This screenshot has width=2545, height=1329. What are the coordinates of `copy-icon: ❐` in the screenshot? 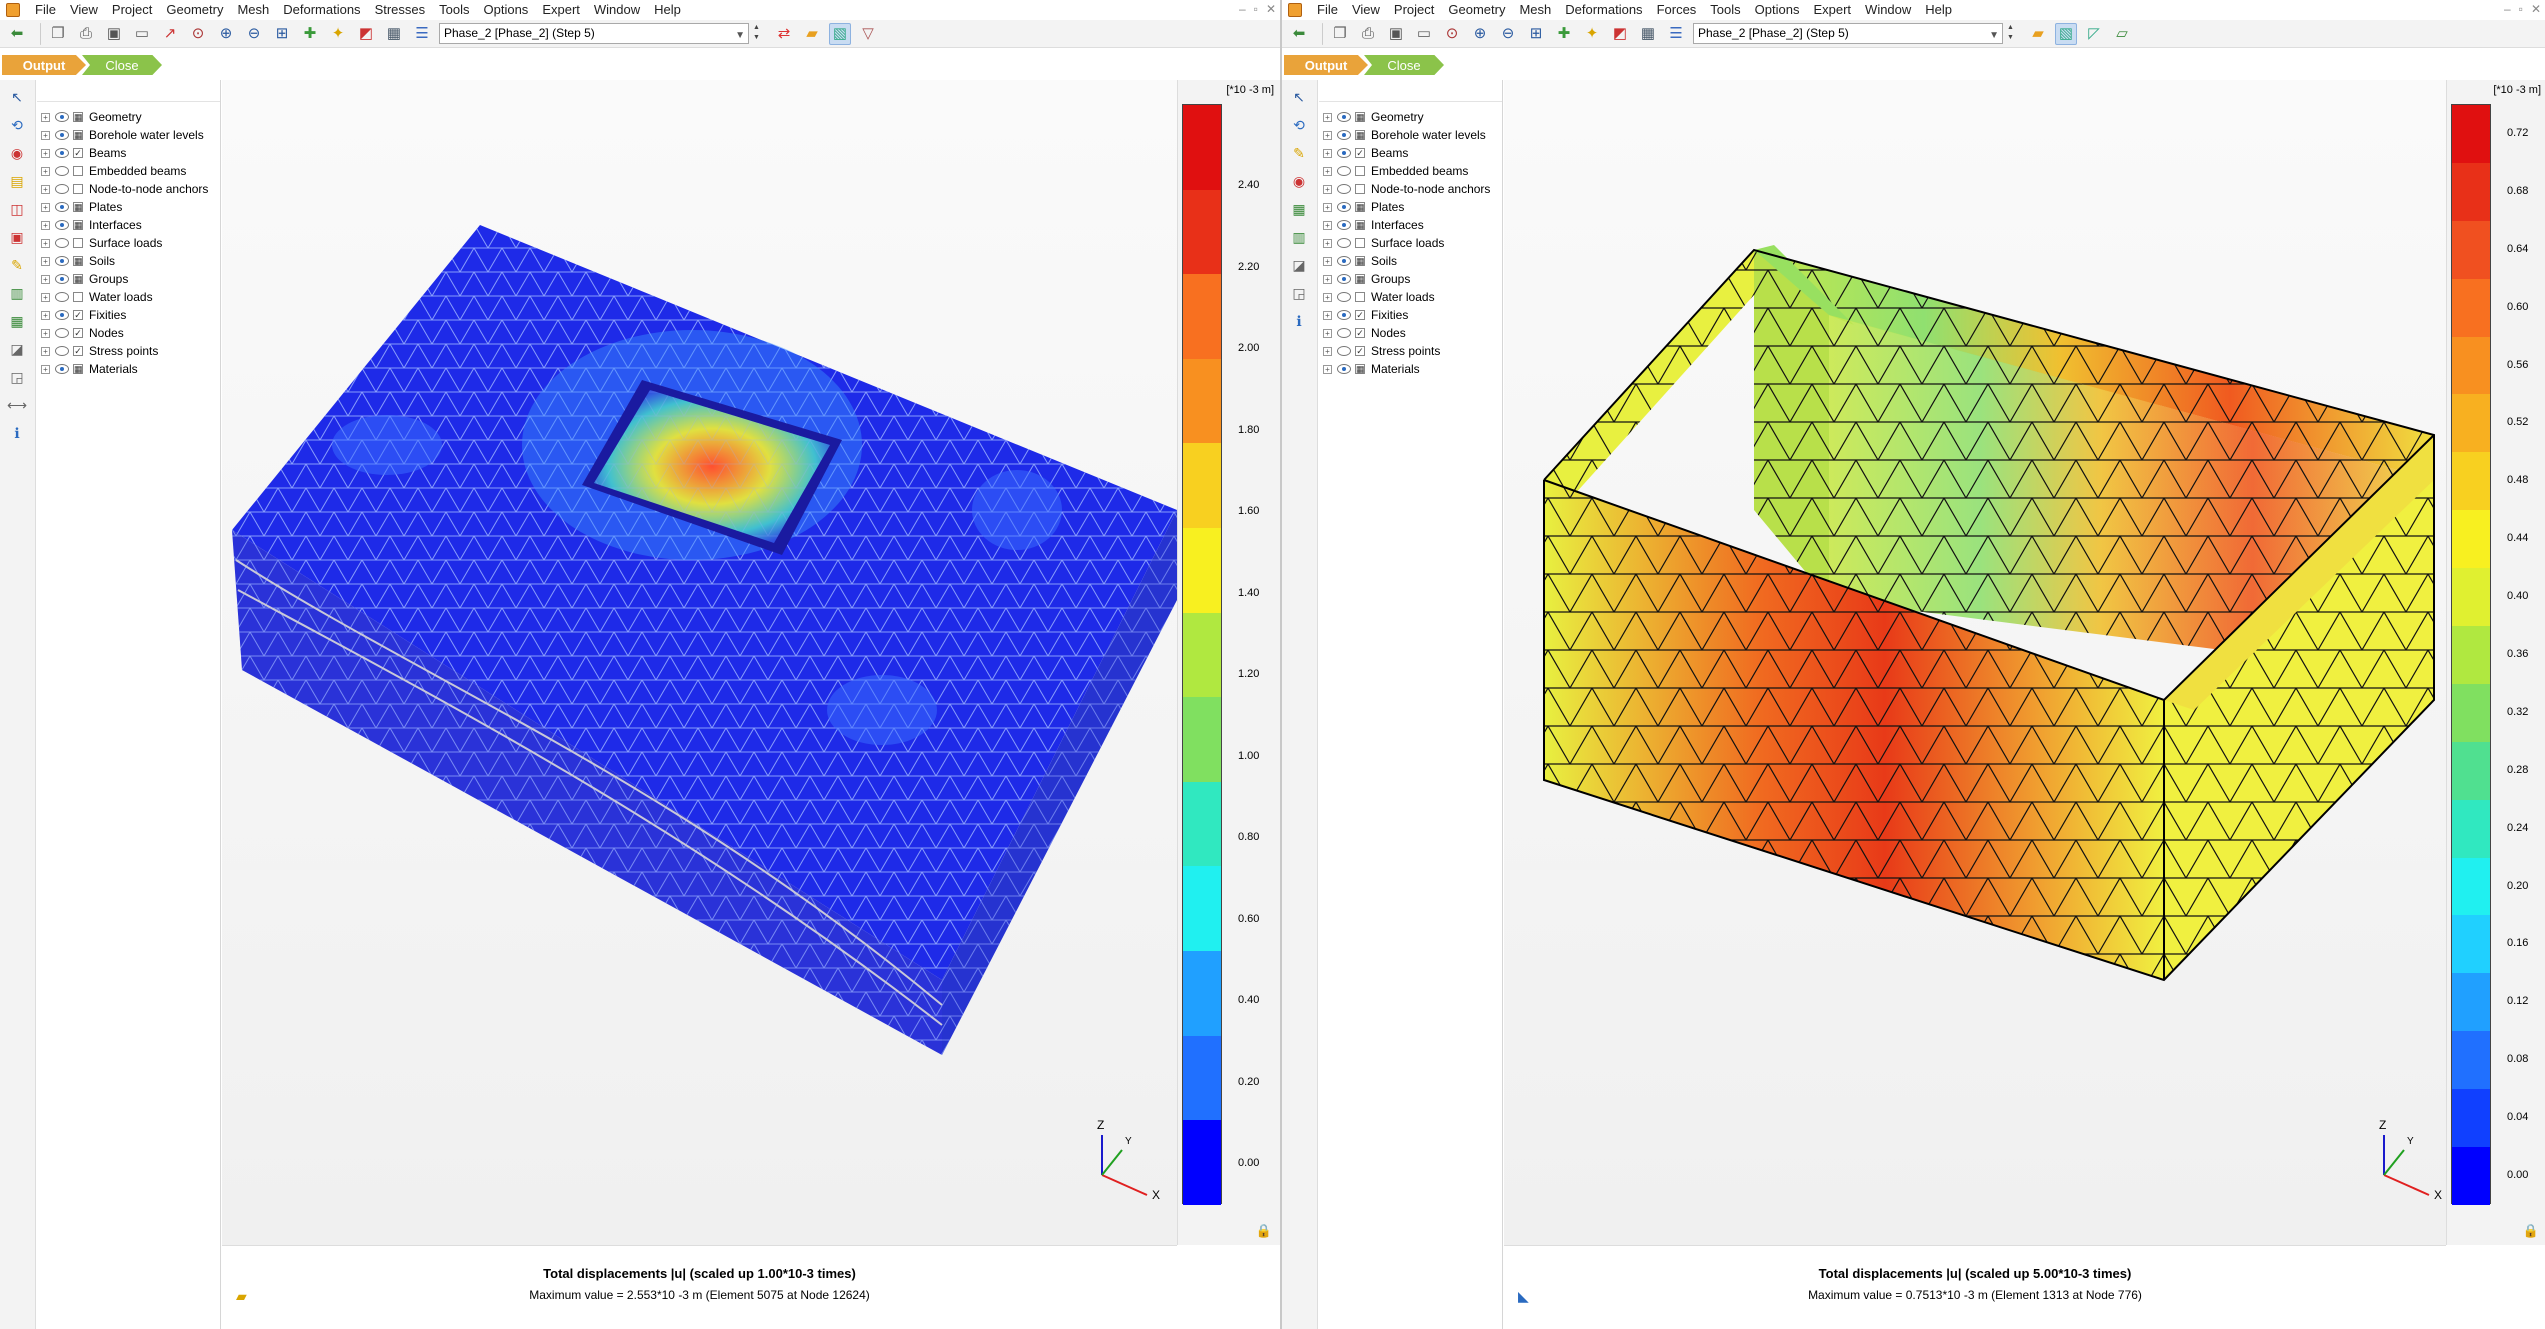 It's located at (58, 34).